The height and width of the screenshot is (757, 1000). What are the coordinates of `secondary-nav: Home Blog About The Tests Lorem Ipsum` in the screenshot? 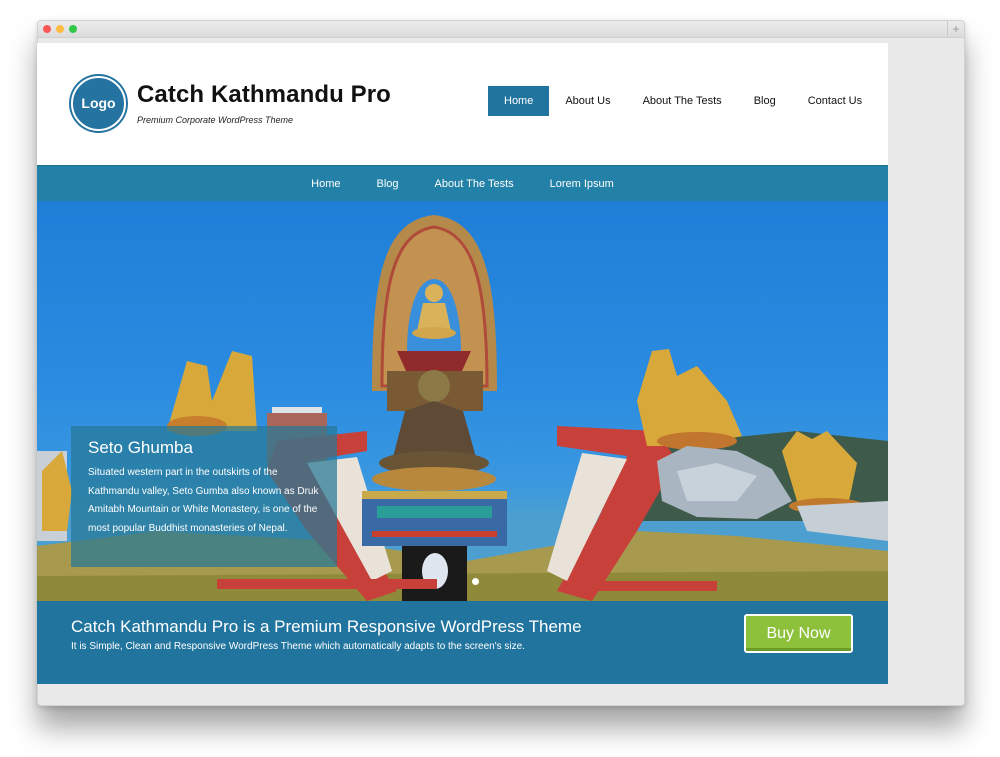 It's located at (462, 183).